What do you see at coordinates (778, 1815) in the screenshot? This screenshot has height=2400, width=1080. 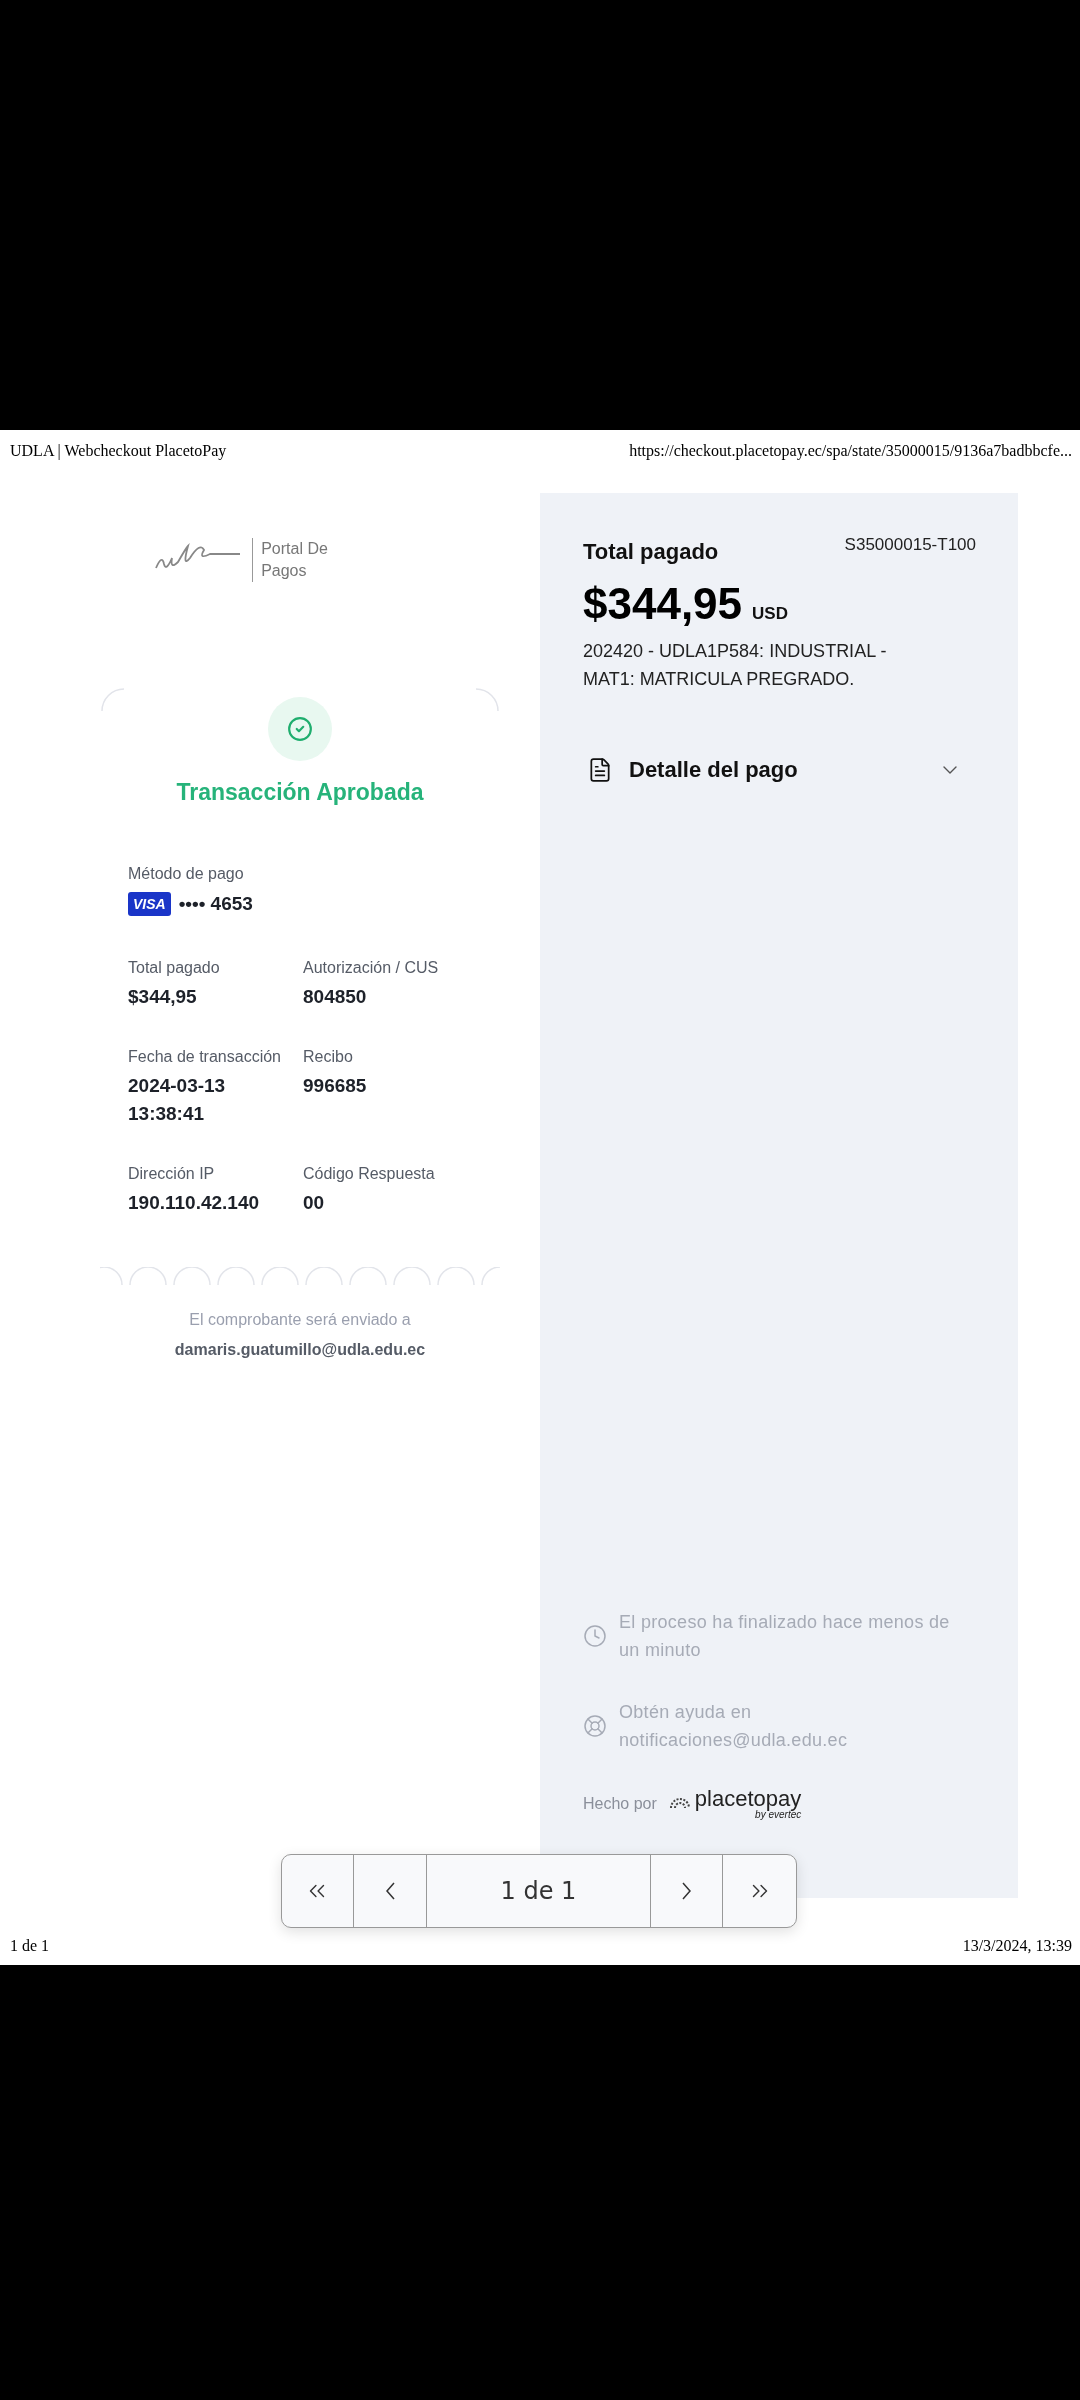 I see `brand-tagline: by evertec` at bounding box center [778, 1815].